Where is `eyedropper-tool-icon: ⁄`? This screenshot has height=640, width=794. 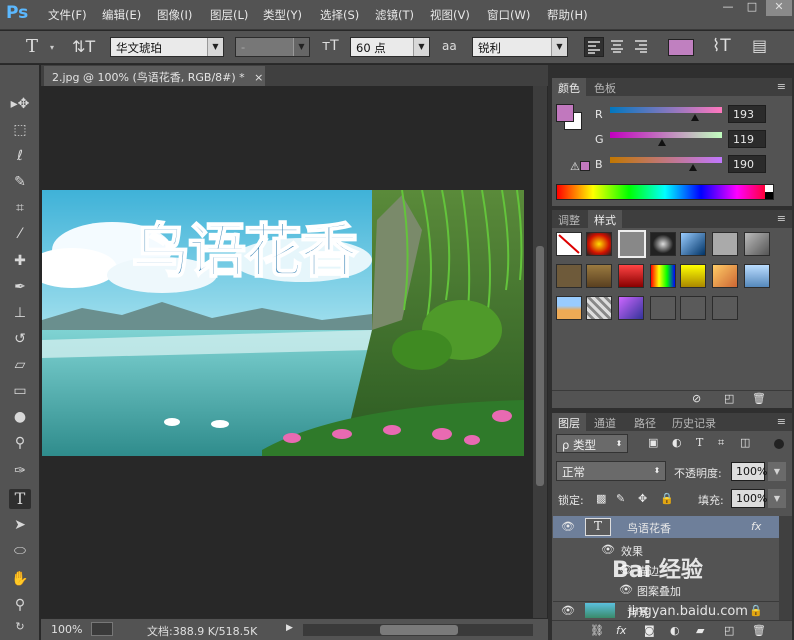
eyedropper-tool-icon: ⁄ is located at coordinates (20, 234).